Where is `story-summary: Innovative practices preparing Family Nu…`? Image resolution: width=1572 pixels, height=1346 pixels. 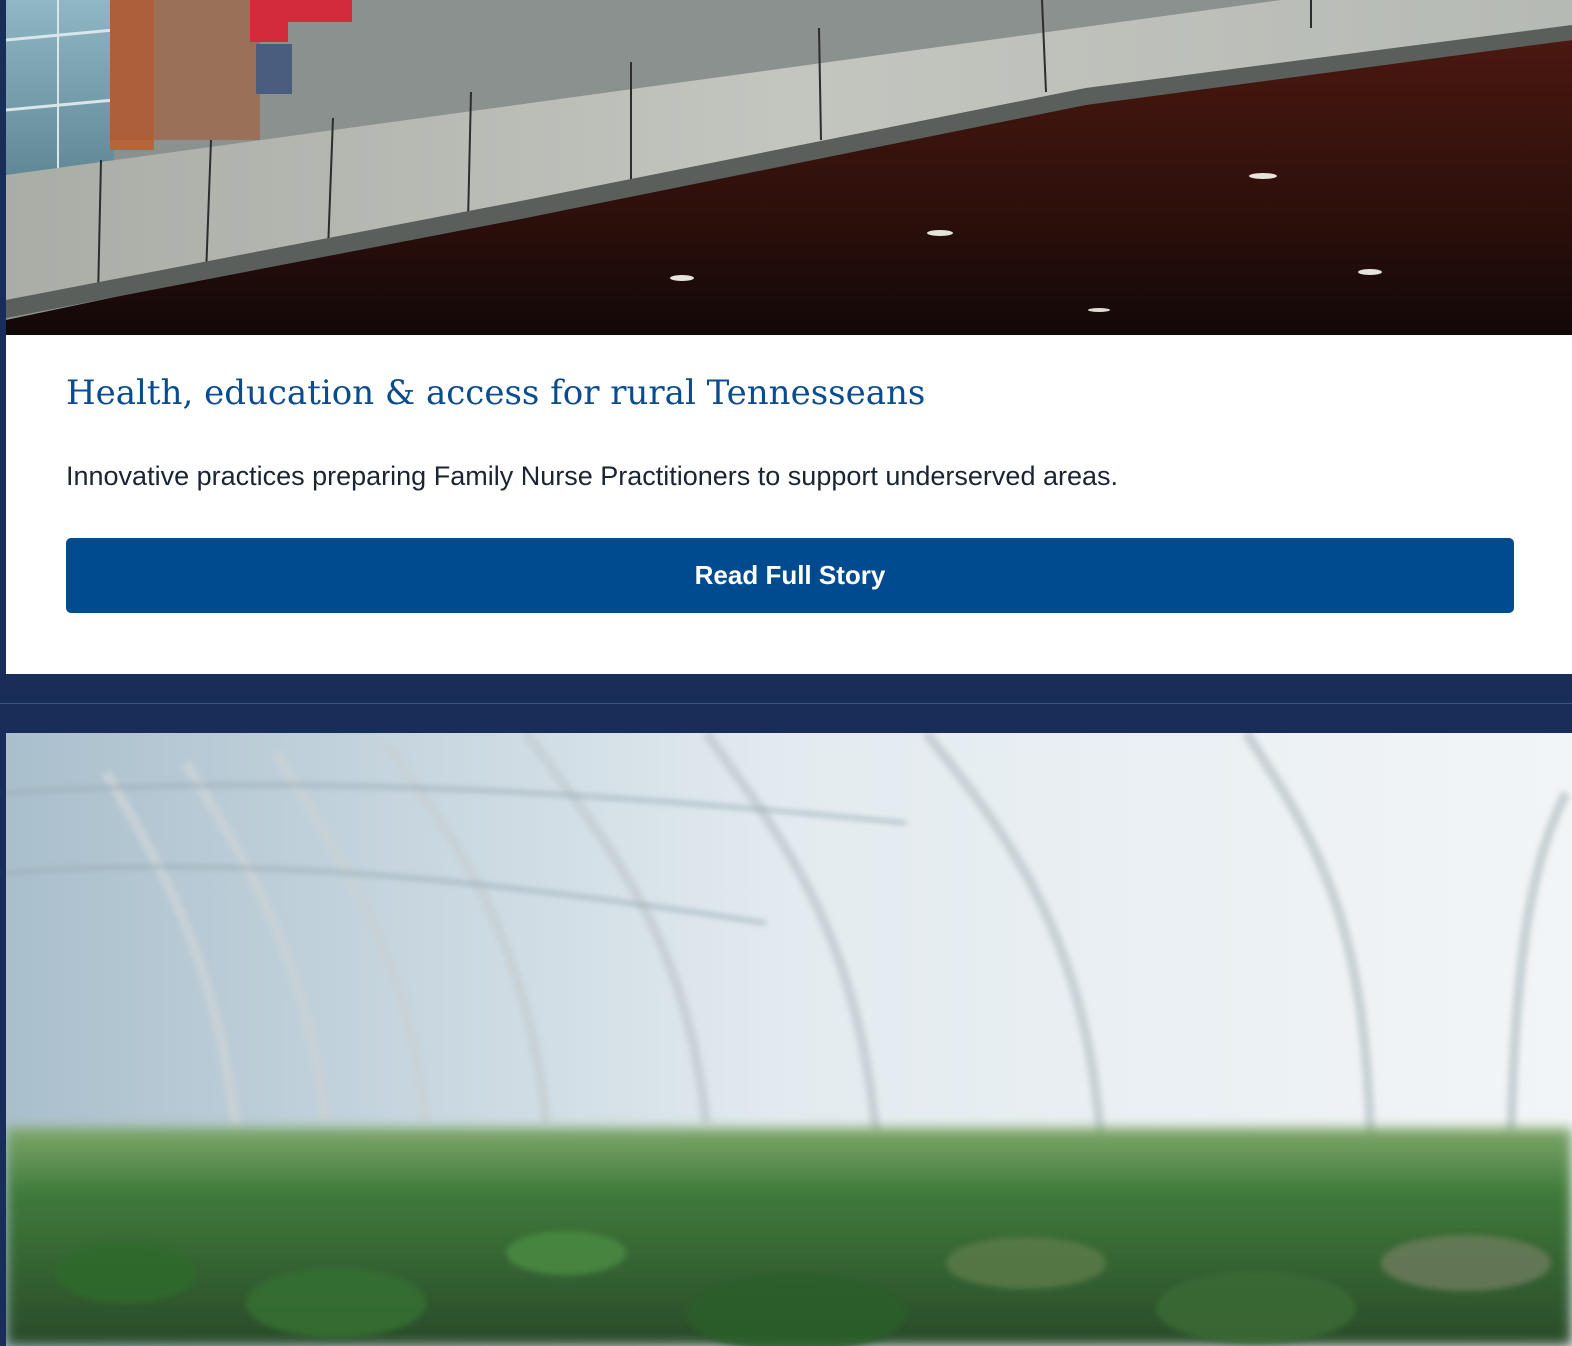
story-summary: Innovative practices preparing Family Nu… is located at coordinates (592, 476).